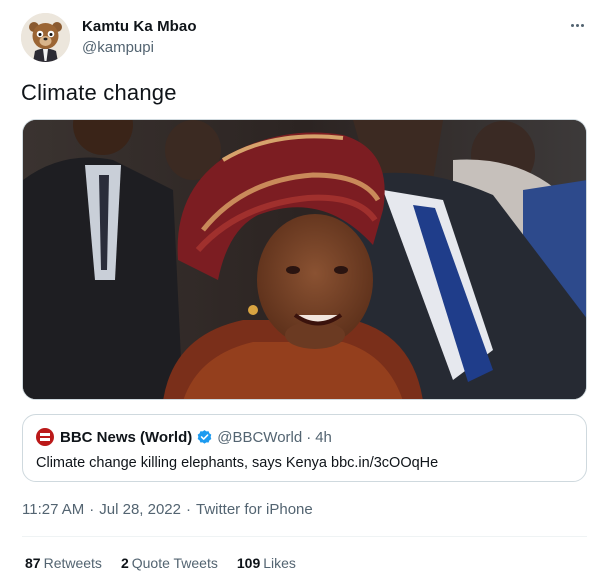 Image resolution: width=599 pixels, height=584 pixels. What do you see at coordinates (139, 26) in the screenshot?
I see `author-display-name: Kamtu Ka Mbao` at bounding box center [139, 26].